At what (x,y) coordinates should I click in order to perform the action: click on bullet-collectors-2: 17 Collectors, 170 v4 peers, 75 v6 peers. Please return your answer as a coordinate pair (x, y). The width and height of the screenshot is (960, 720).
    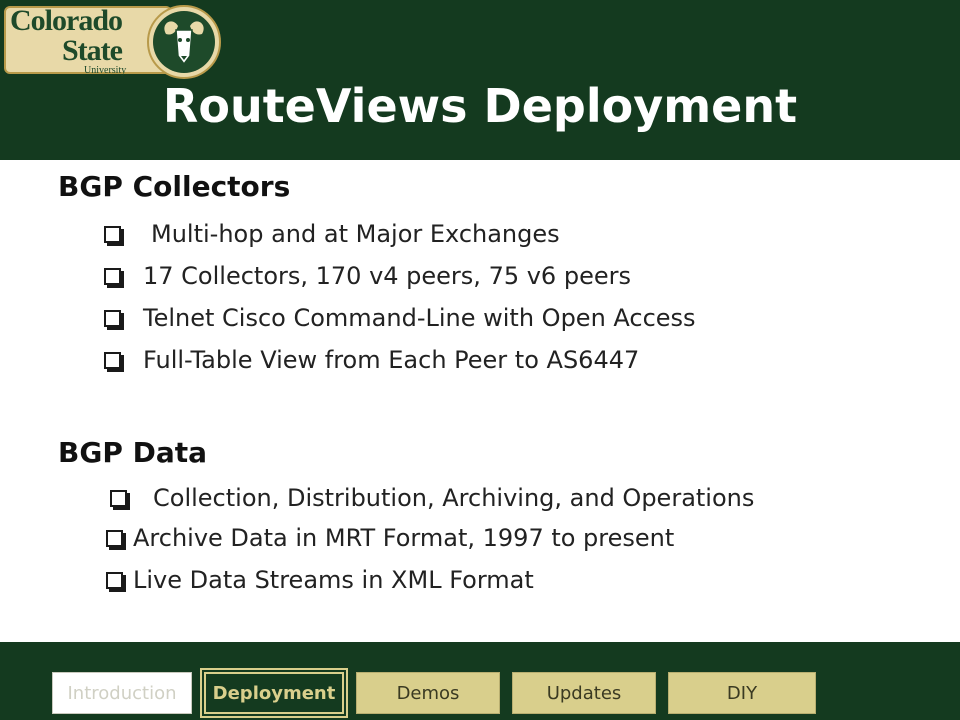
    Looking at the image, I should click on (367, 276).